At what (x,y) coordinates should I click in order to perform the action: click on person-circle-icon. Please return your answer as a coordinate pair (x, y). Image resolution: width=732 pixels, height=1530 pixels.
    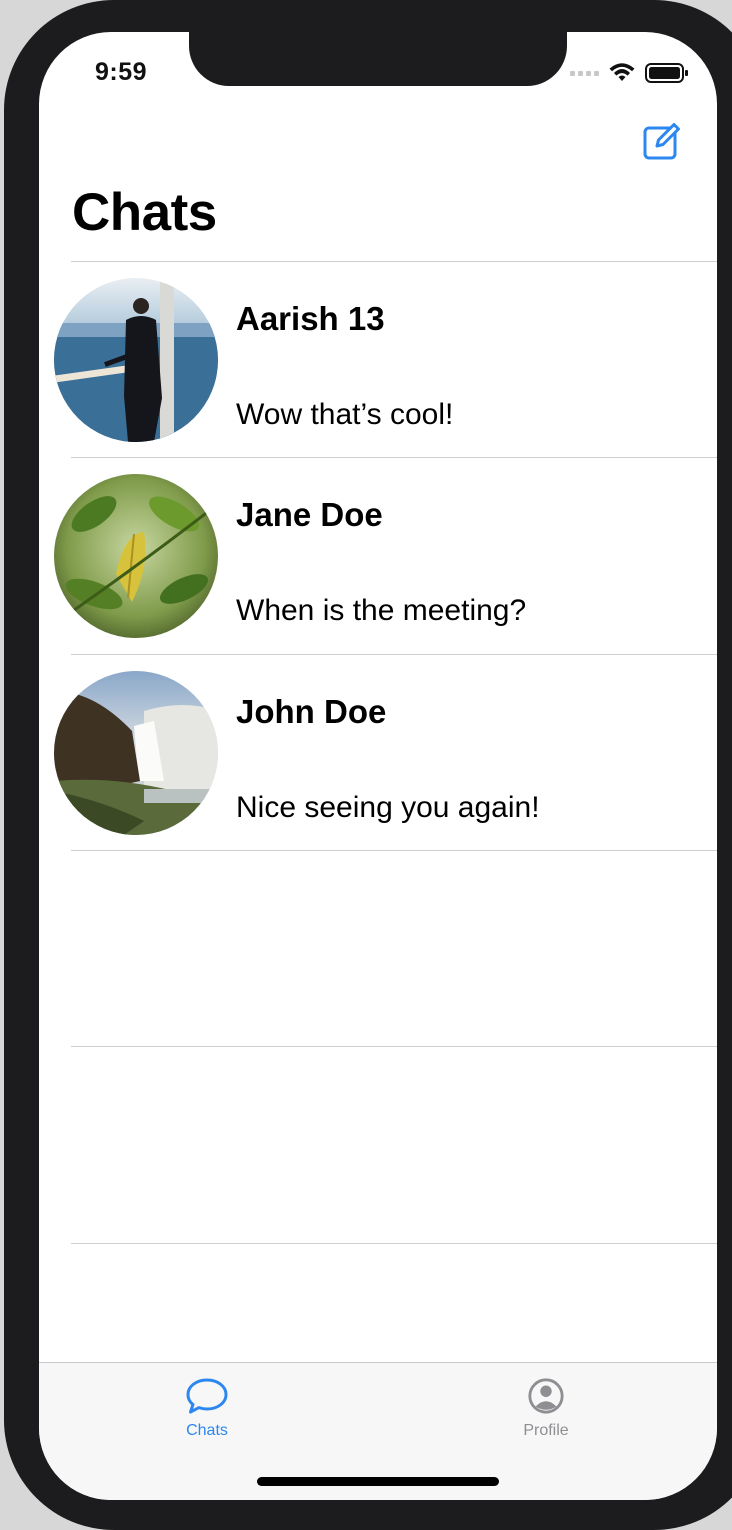
    Looking at the image, I should click on (546, 1396).